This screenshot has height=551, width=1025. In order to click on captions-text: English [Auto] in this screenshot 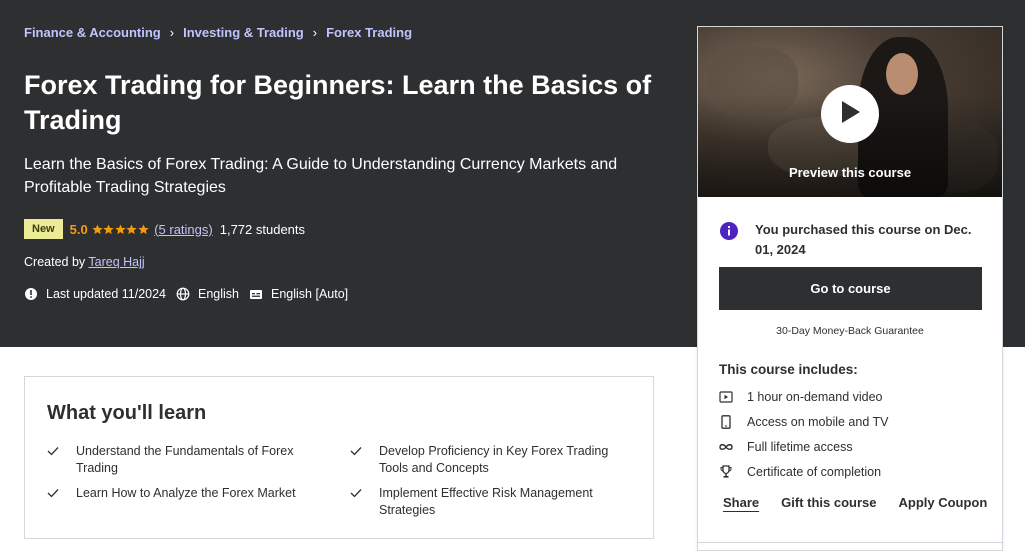, I will do `click(310, 294)`.